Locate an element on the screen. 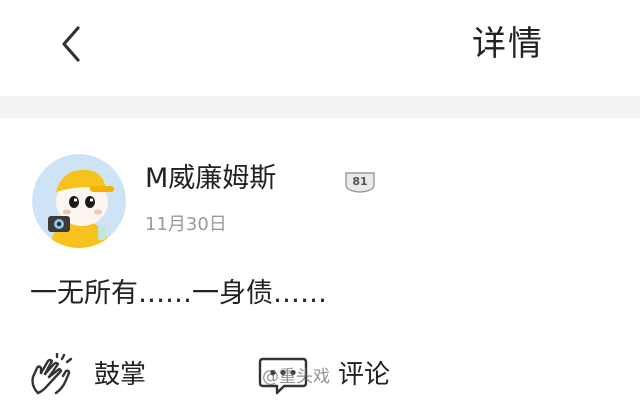  avatar is located at coordinates (79, 201).